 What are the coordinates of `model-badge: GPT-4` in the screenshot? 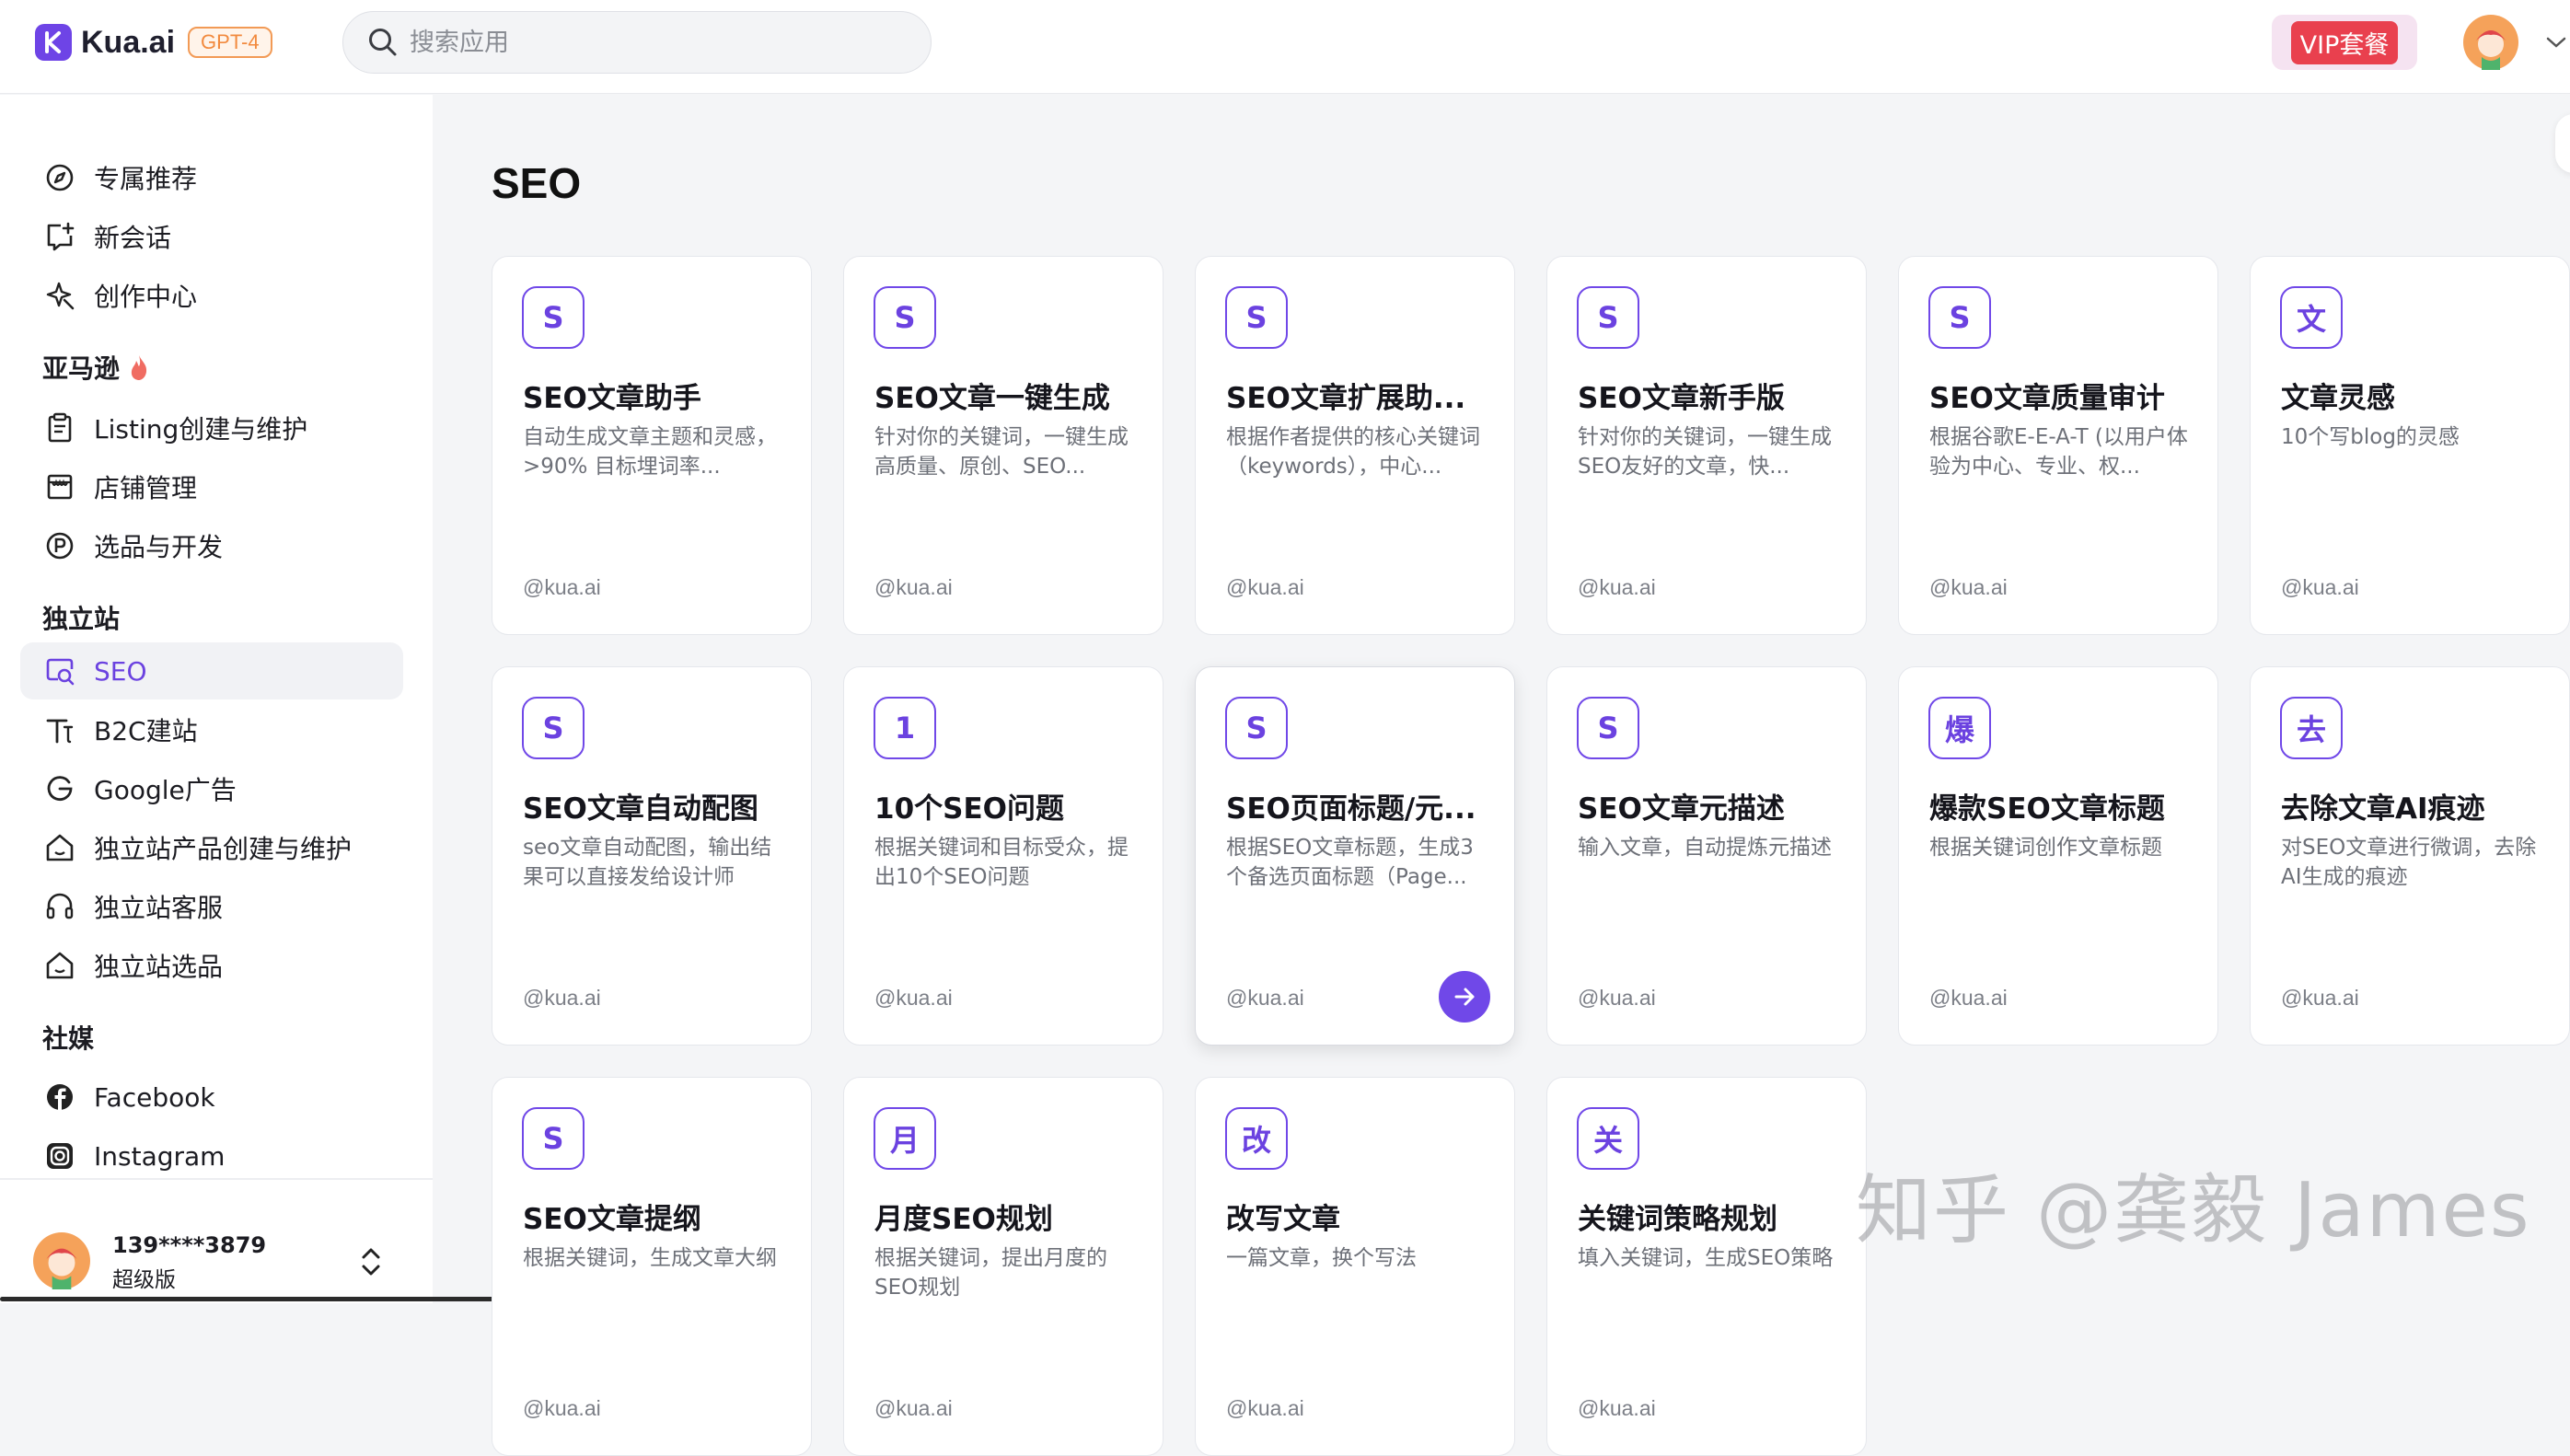 It's located at (230, 42).